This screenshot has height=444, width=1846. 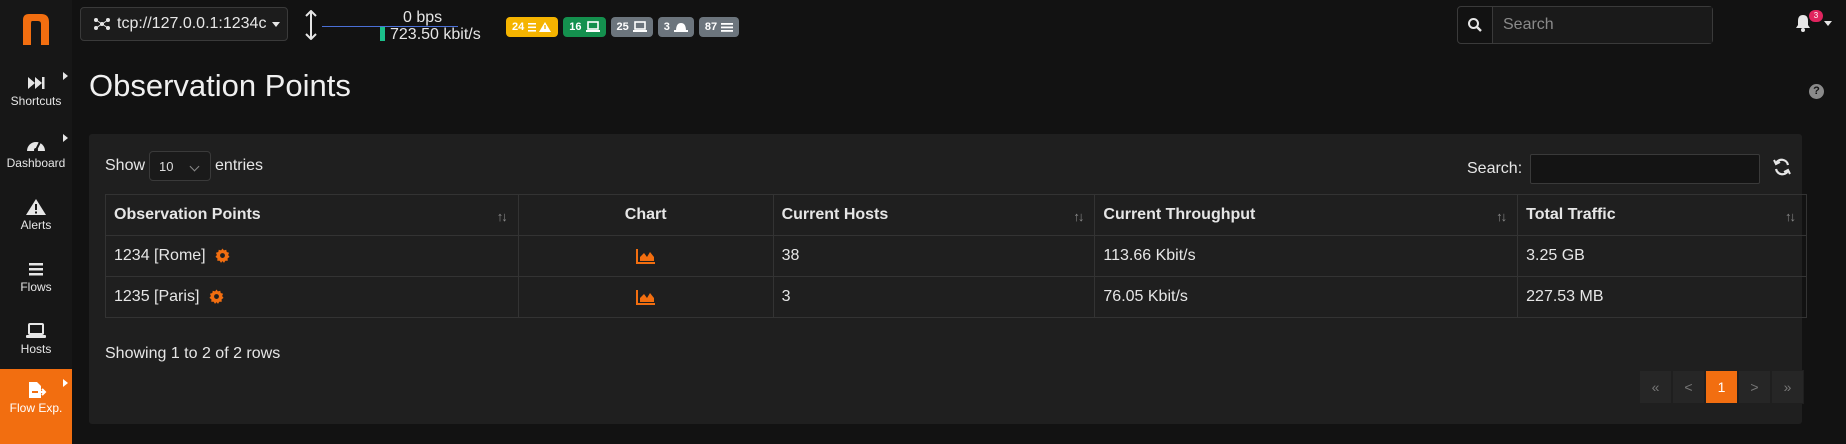 I want to click on total-traffic-cell: 3.25 GB, so click(x=1662, y=256).